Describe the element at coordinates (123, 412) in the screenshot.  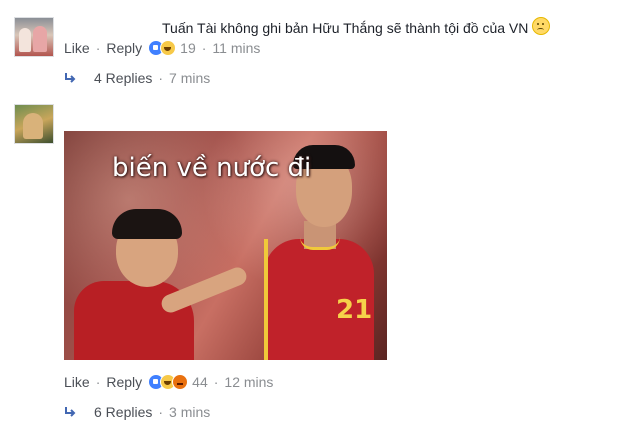
I see `replies-count-link: 6 Replies` at that location.